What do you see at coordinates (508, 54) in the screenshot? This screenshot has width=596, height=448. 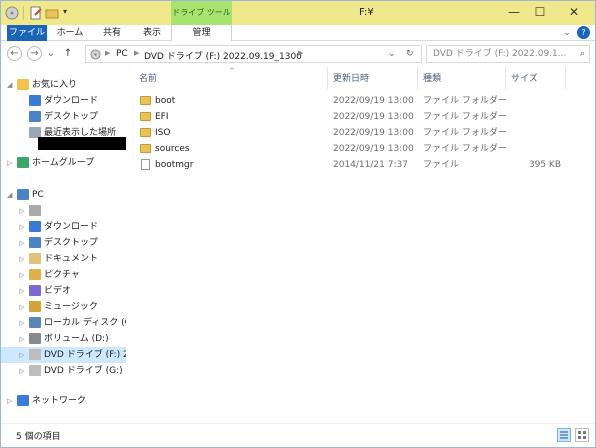 I see `search-box: DVD ドライブ (F:) 2022.09.1... ⌕` at bounding box center [508, 54].